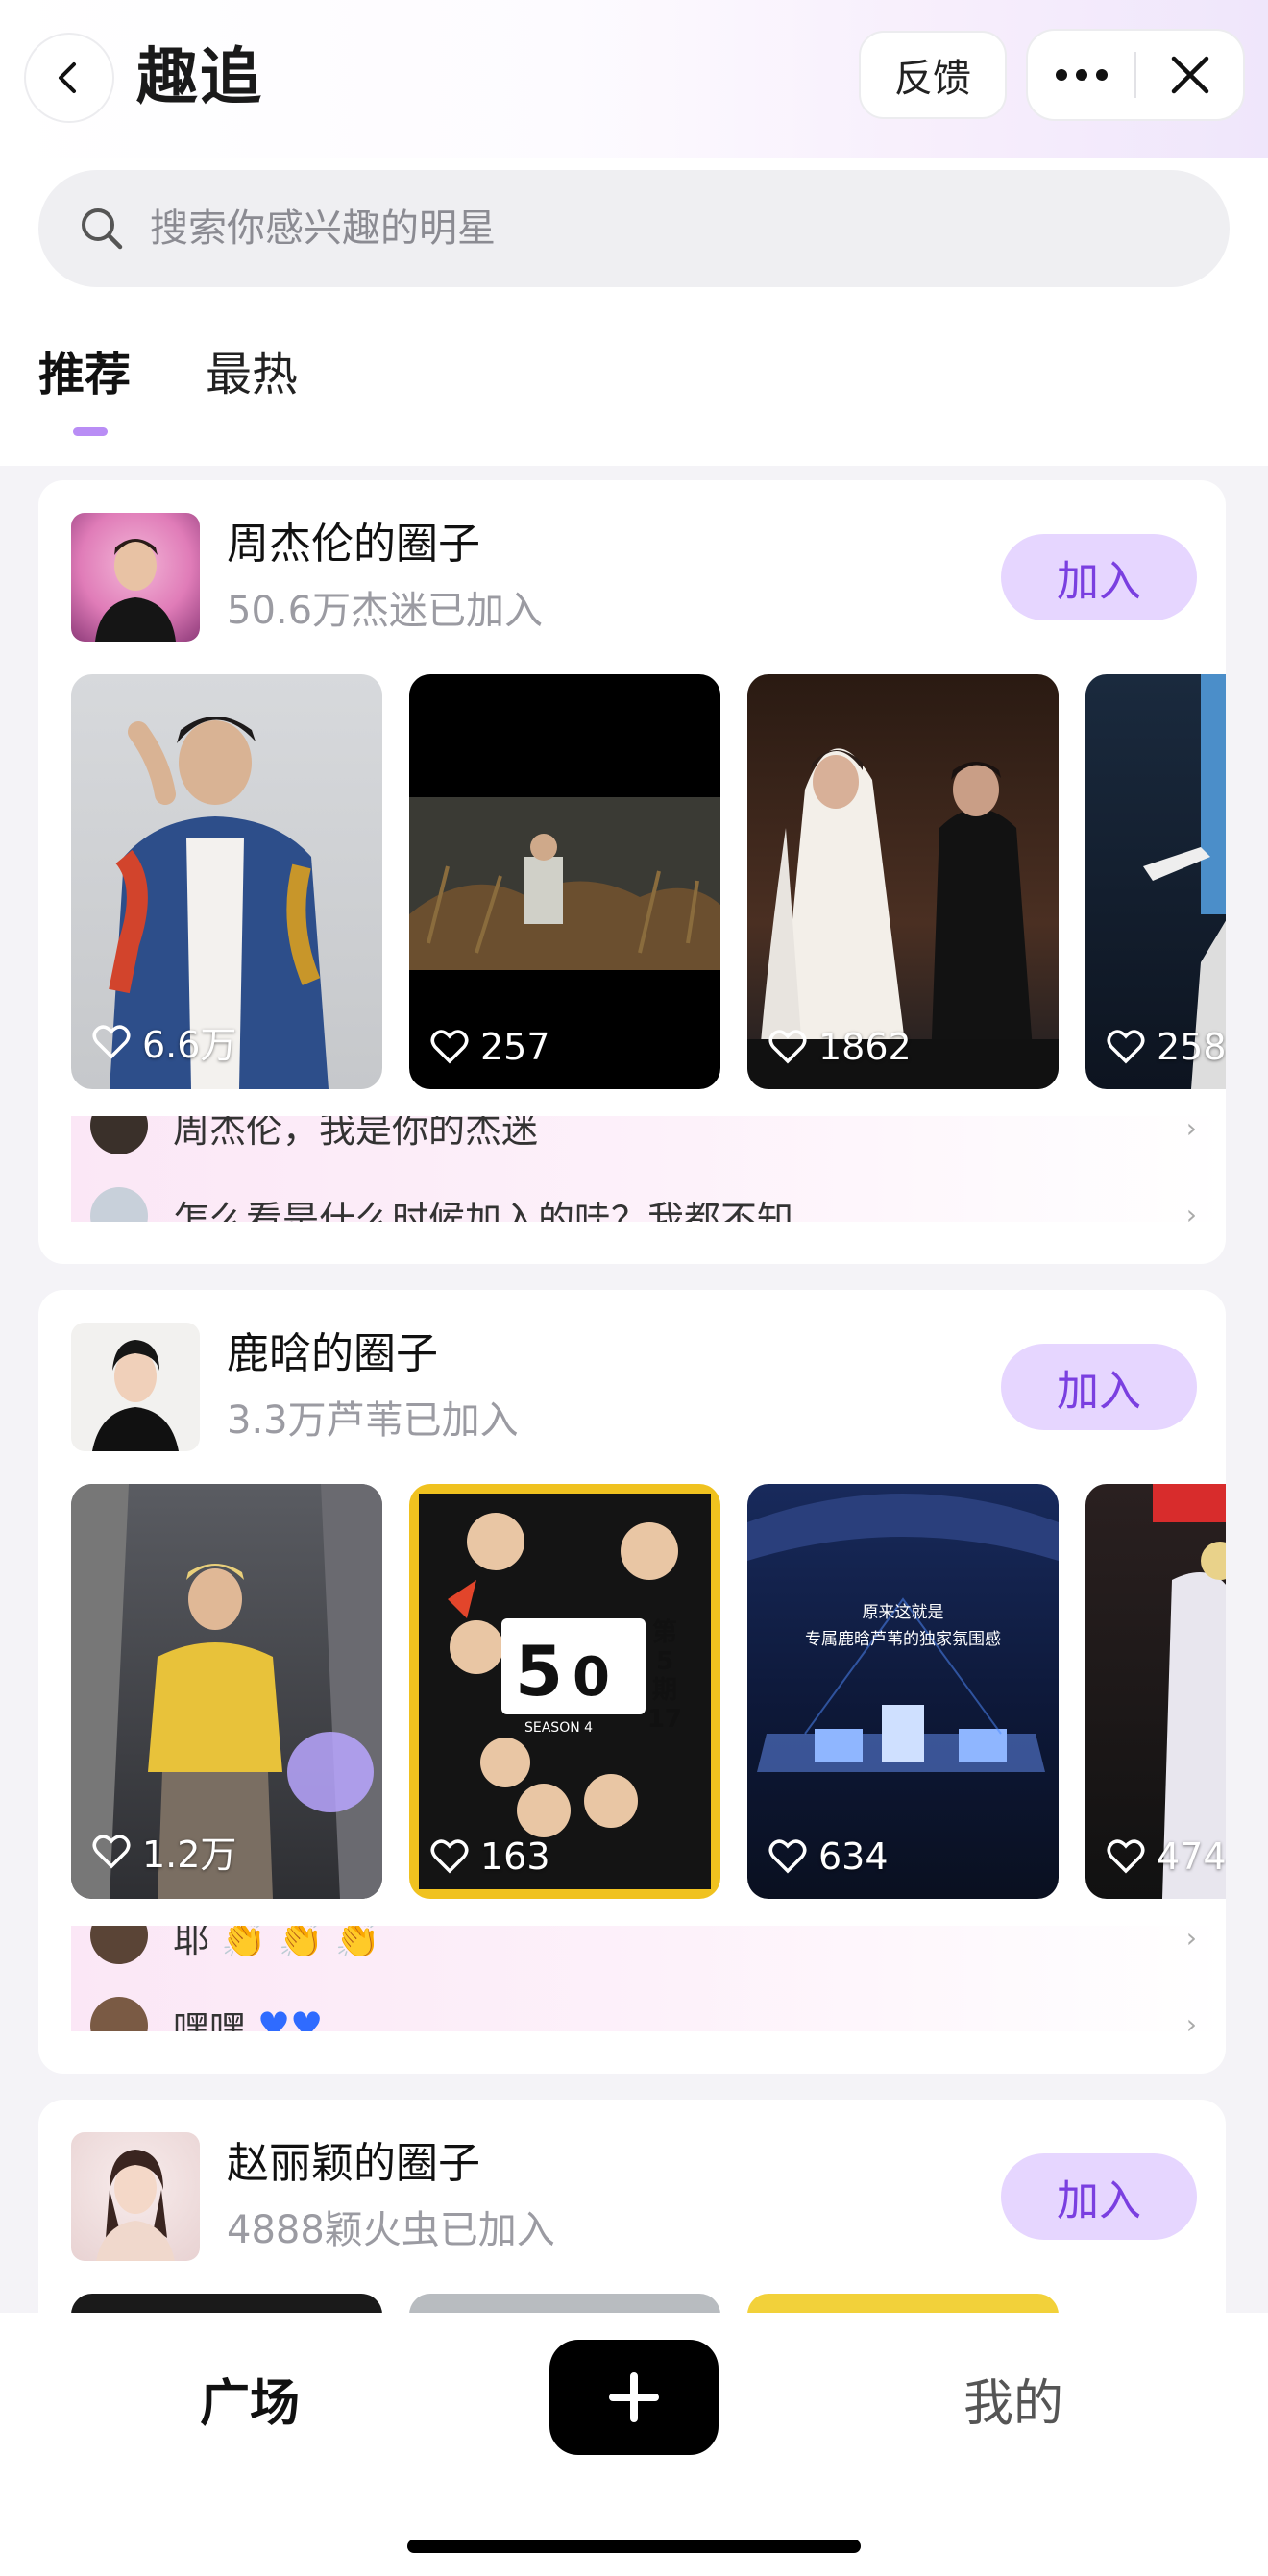 Image resolution: width=1268 pixels, height=2576 pixels. What do you see at coordinates (564, 882) in the screenshot?
I see `post-thumbnail: 257` at bounding box center [564, 882].